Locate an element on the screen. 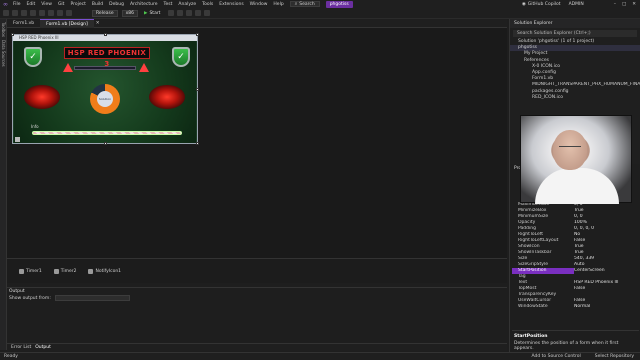 The height and width of the screenshot is (360, 640). title-banner: HSP RED PHOENIX 3 is located at coordinates (107, 57).